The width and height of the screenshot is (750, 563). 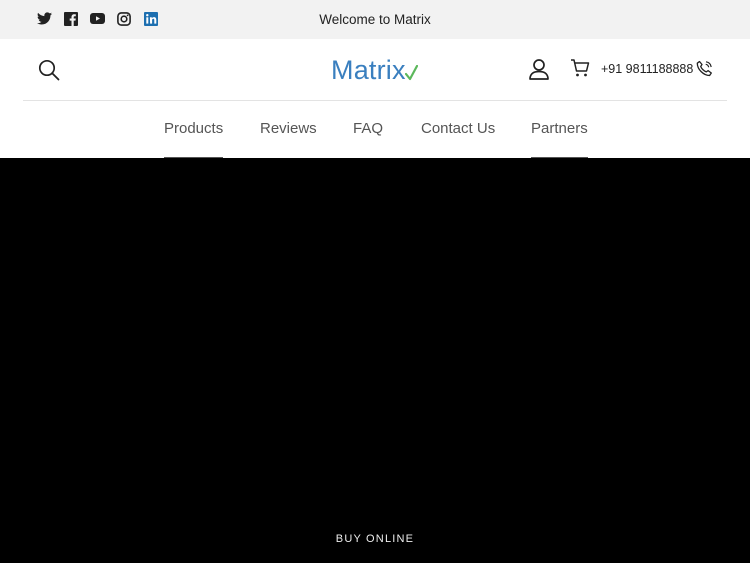 What do you see at coordinates (194, 128) in the screenshot?
I see `nav-item-label: Products` at bounding box center [194, 128].